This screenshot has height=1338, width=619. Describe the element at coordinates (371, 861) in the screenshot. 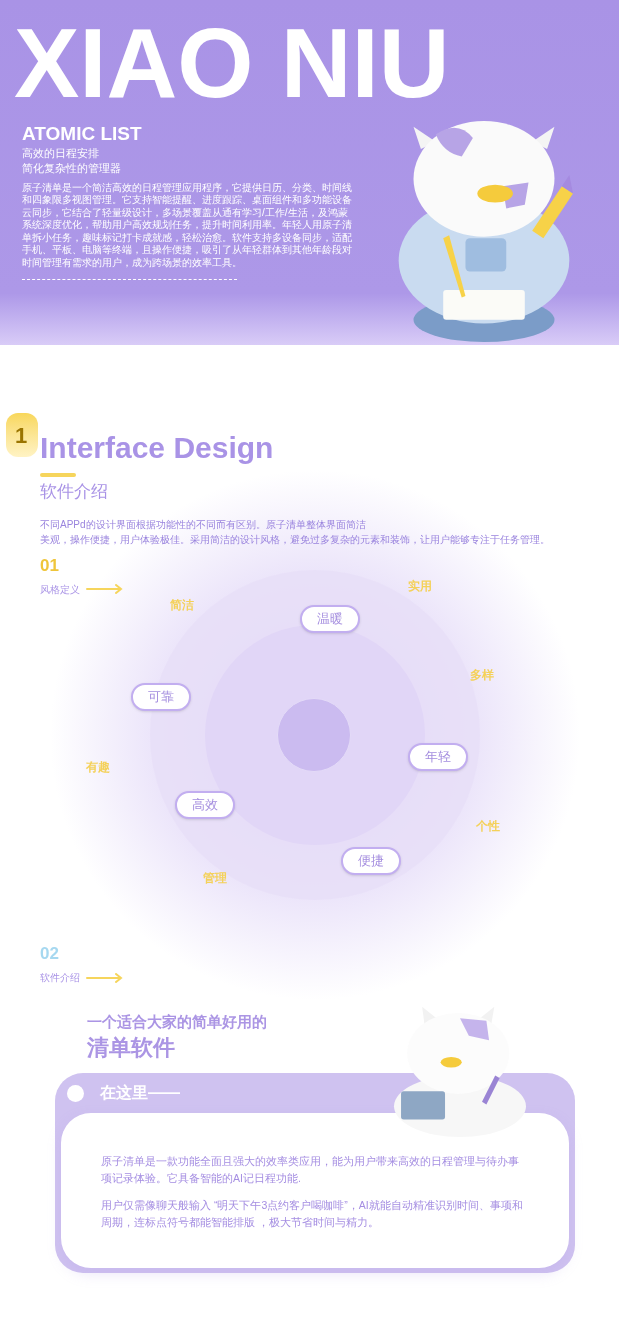

I see `keyword-bubble: 便捷` at that location.